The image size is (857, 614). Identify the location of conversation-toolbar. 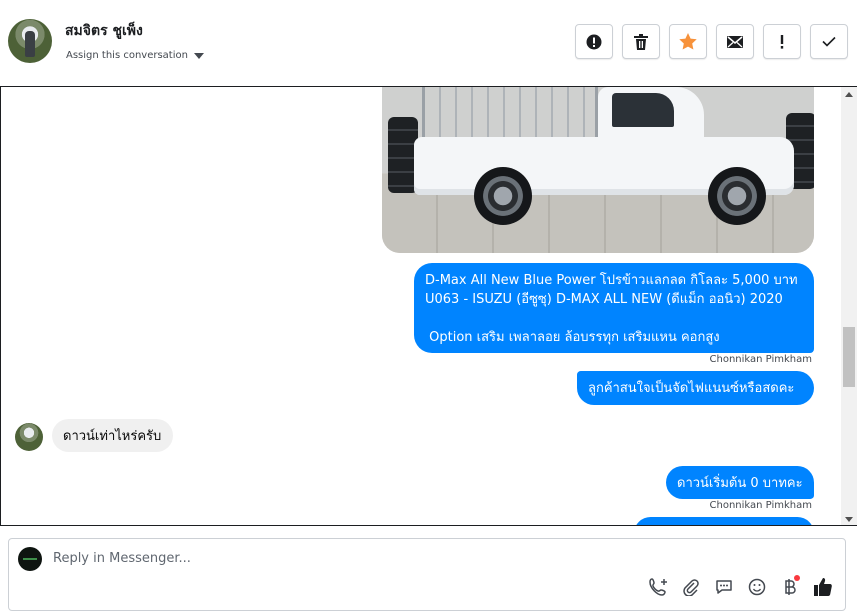
(711, 41).